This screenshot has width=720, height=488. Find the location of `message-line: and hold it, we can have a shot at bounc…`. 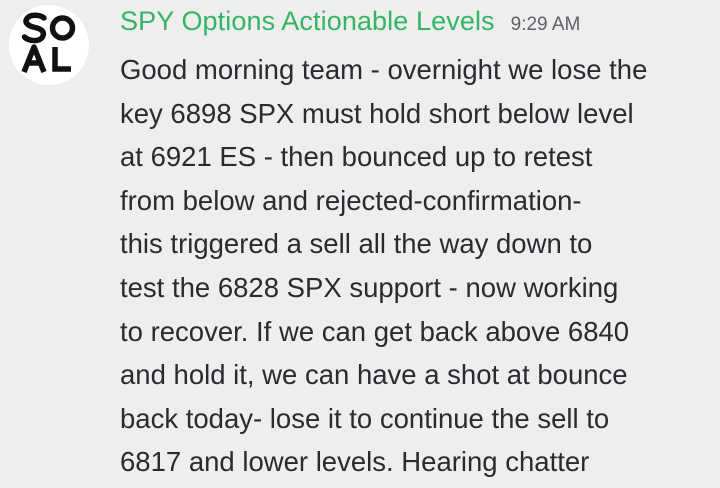

message-line: and hold it, we can have a shot at bounc… is located at coordinates (374, 375).